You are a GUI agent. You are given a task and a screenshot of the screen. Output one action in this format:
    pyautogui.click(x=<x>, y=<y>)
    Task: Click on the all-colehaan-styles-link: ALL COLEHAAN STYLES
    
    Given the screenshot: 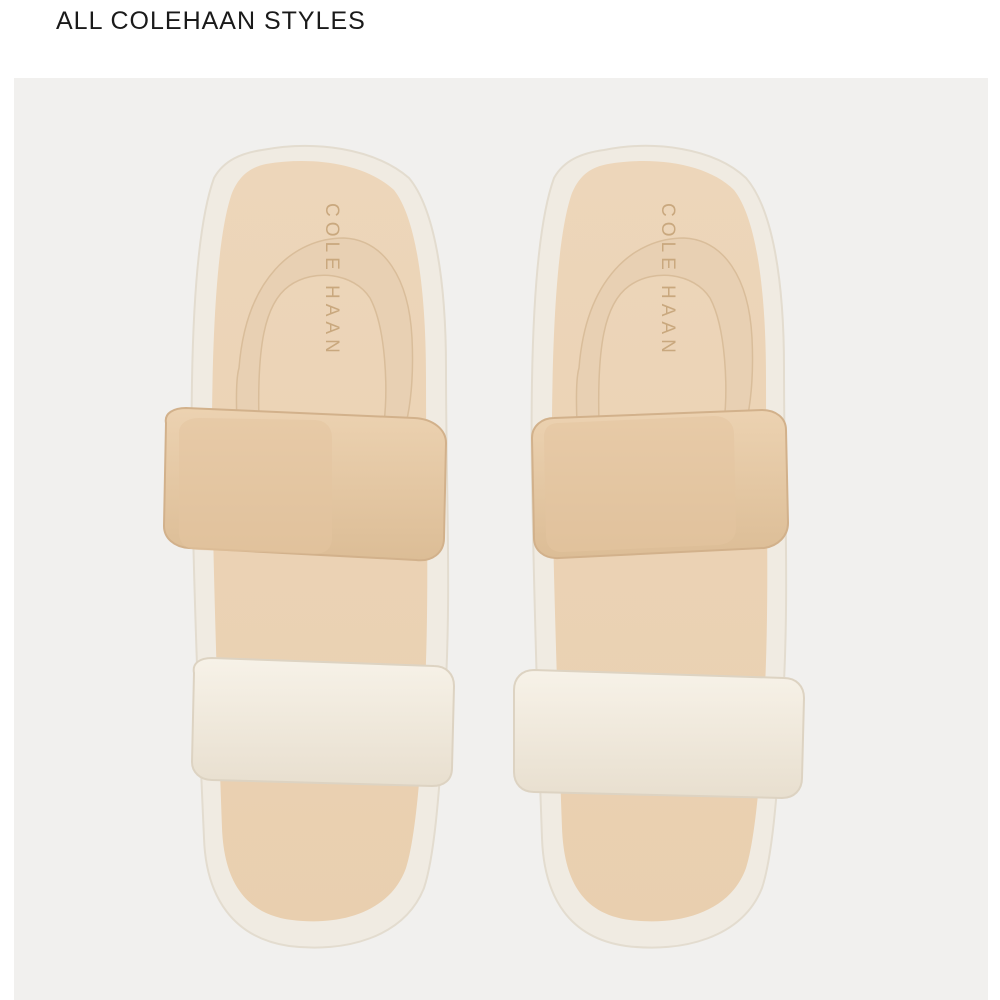 What is the action you would take?
    pyautogui.click(x=211, y=21)
    